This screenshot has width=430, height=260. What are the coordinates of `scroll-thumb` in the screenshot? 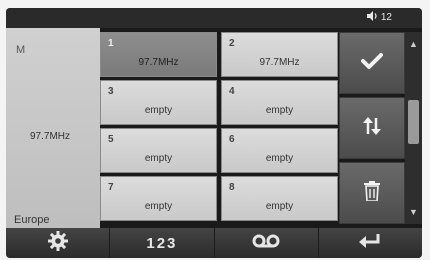 It's located at (413, 122).